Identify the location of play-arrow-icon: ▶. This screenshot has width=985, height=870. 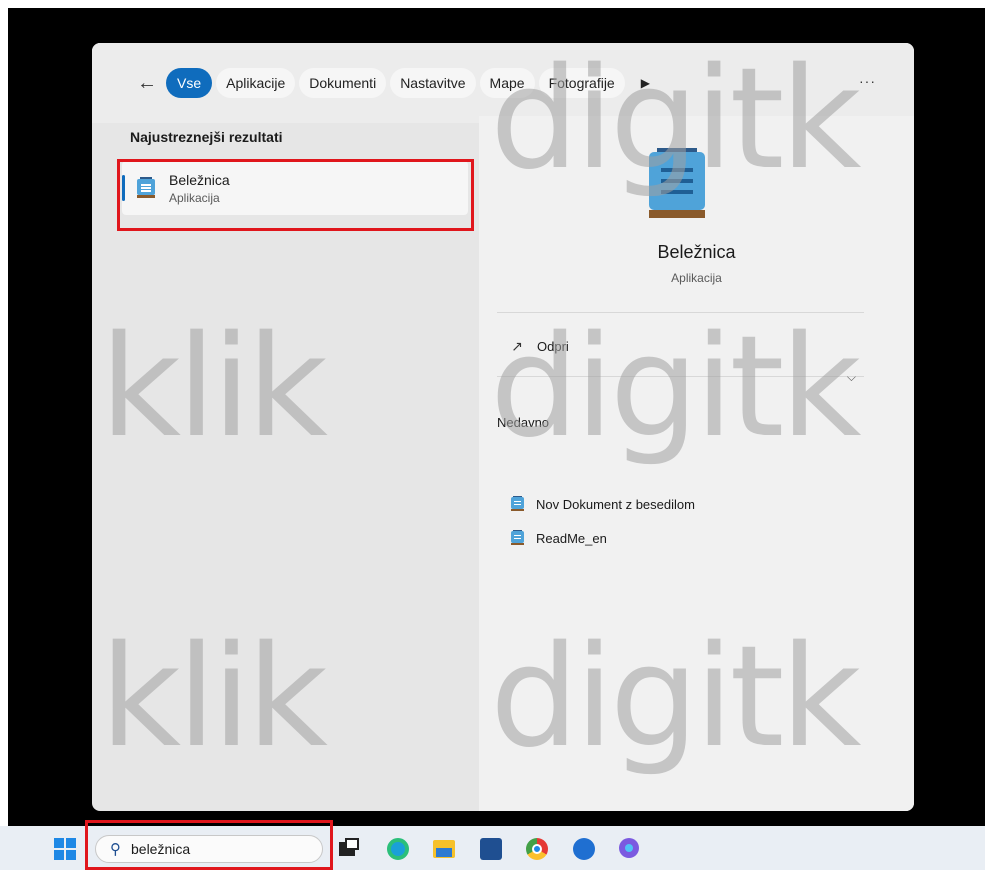
(645, 83).